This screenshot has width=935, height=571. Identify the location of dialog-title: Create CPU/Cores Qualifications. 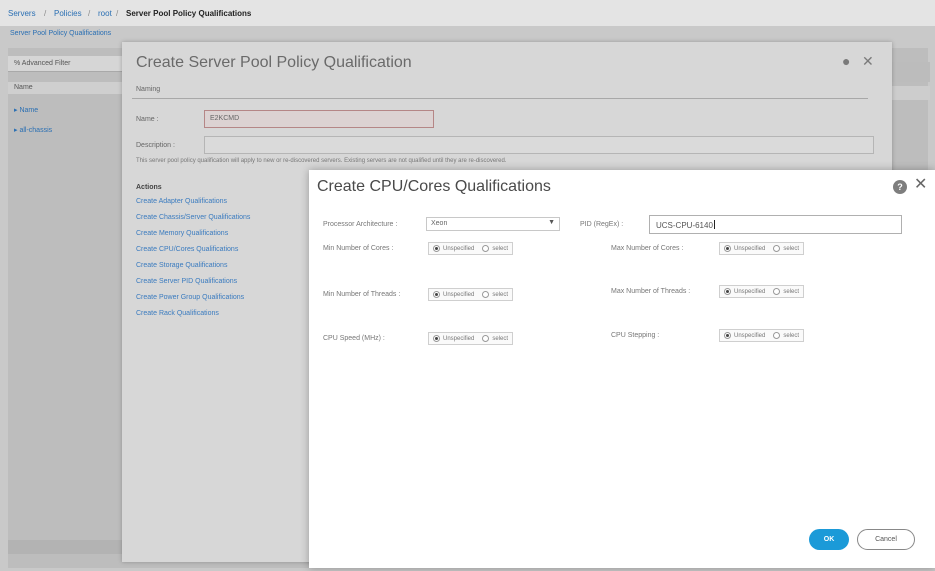
(434, 186).